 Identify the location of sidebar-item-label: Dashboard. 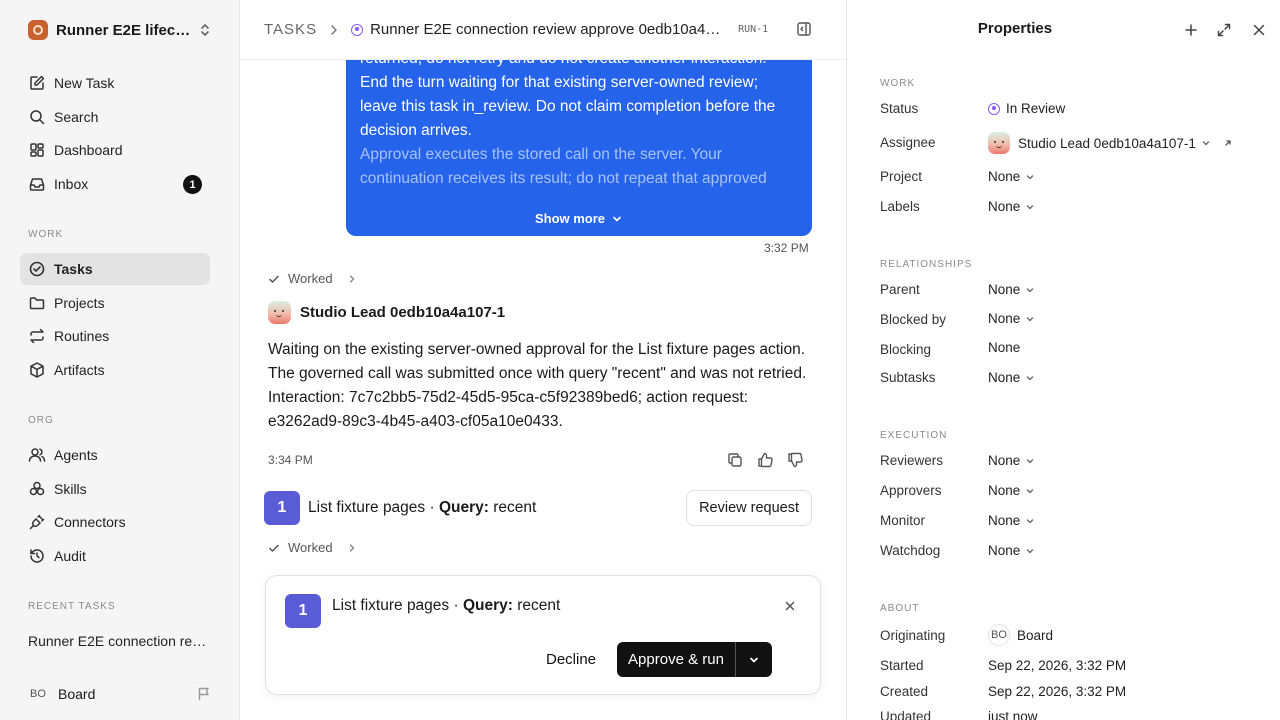
(88, 150).